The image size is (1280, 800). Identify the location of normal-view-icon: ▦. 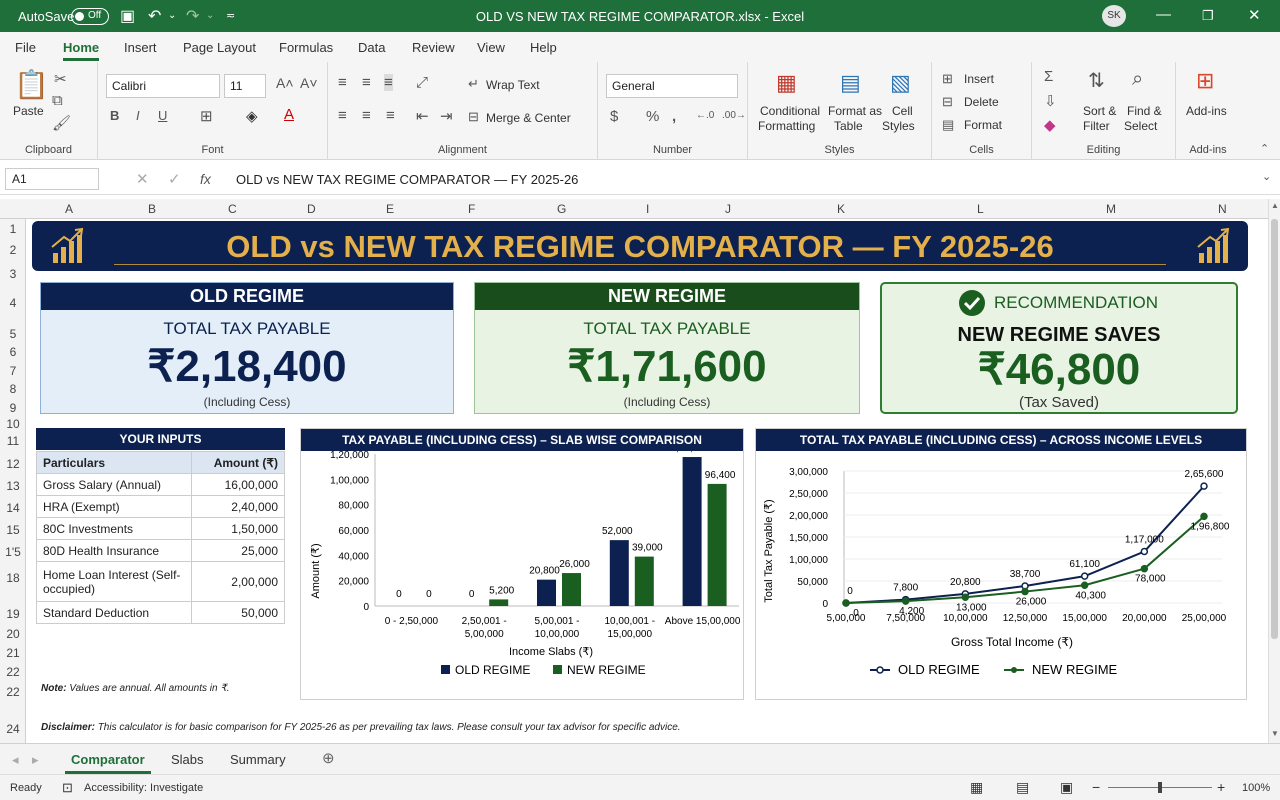
(976, 787).